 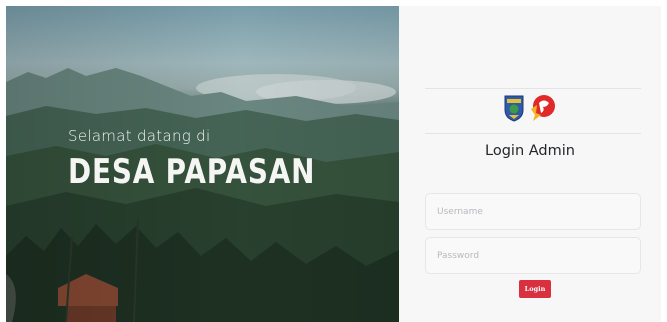 What do you see at coordinates (139, 136) in the screenshot?
I see `welcome-text: Selamat datang di` at bounding box center [139, 136].